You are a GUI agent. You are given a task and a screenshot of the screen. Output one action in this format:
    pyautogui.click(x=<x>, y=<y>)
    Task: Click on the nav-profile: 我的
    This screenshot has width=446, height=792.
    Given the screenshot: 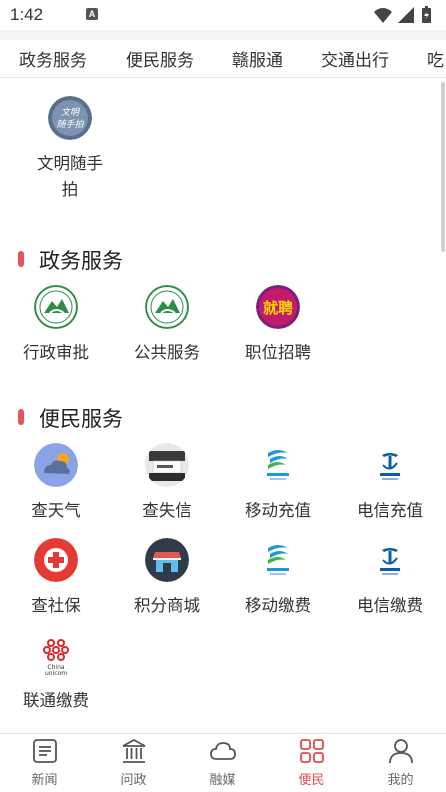 What is the action you would take?
    pyautogui.click(x=400, y=763)
    